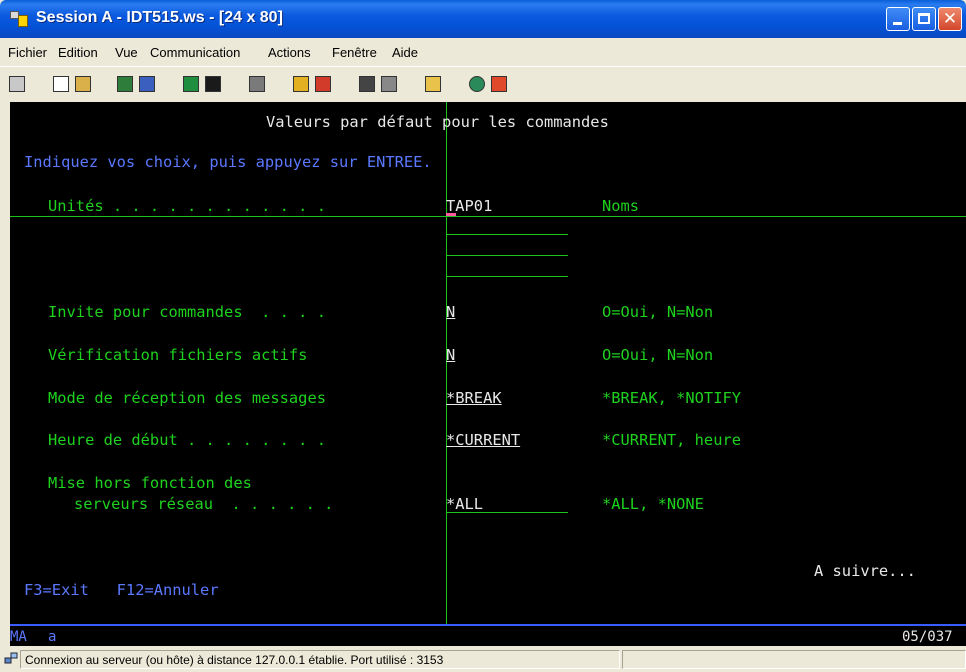 This screenshot has width=966, height=672. What do you see at coordinates (433, 84) in the screenshot?
I see `clipboard-icon` at bounding box center [433, 84].